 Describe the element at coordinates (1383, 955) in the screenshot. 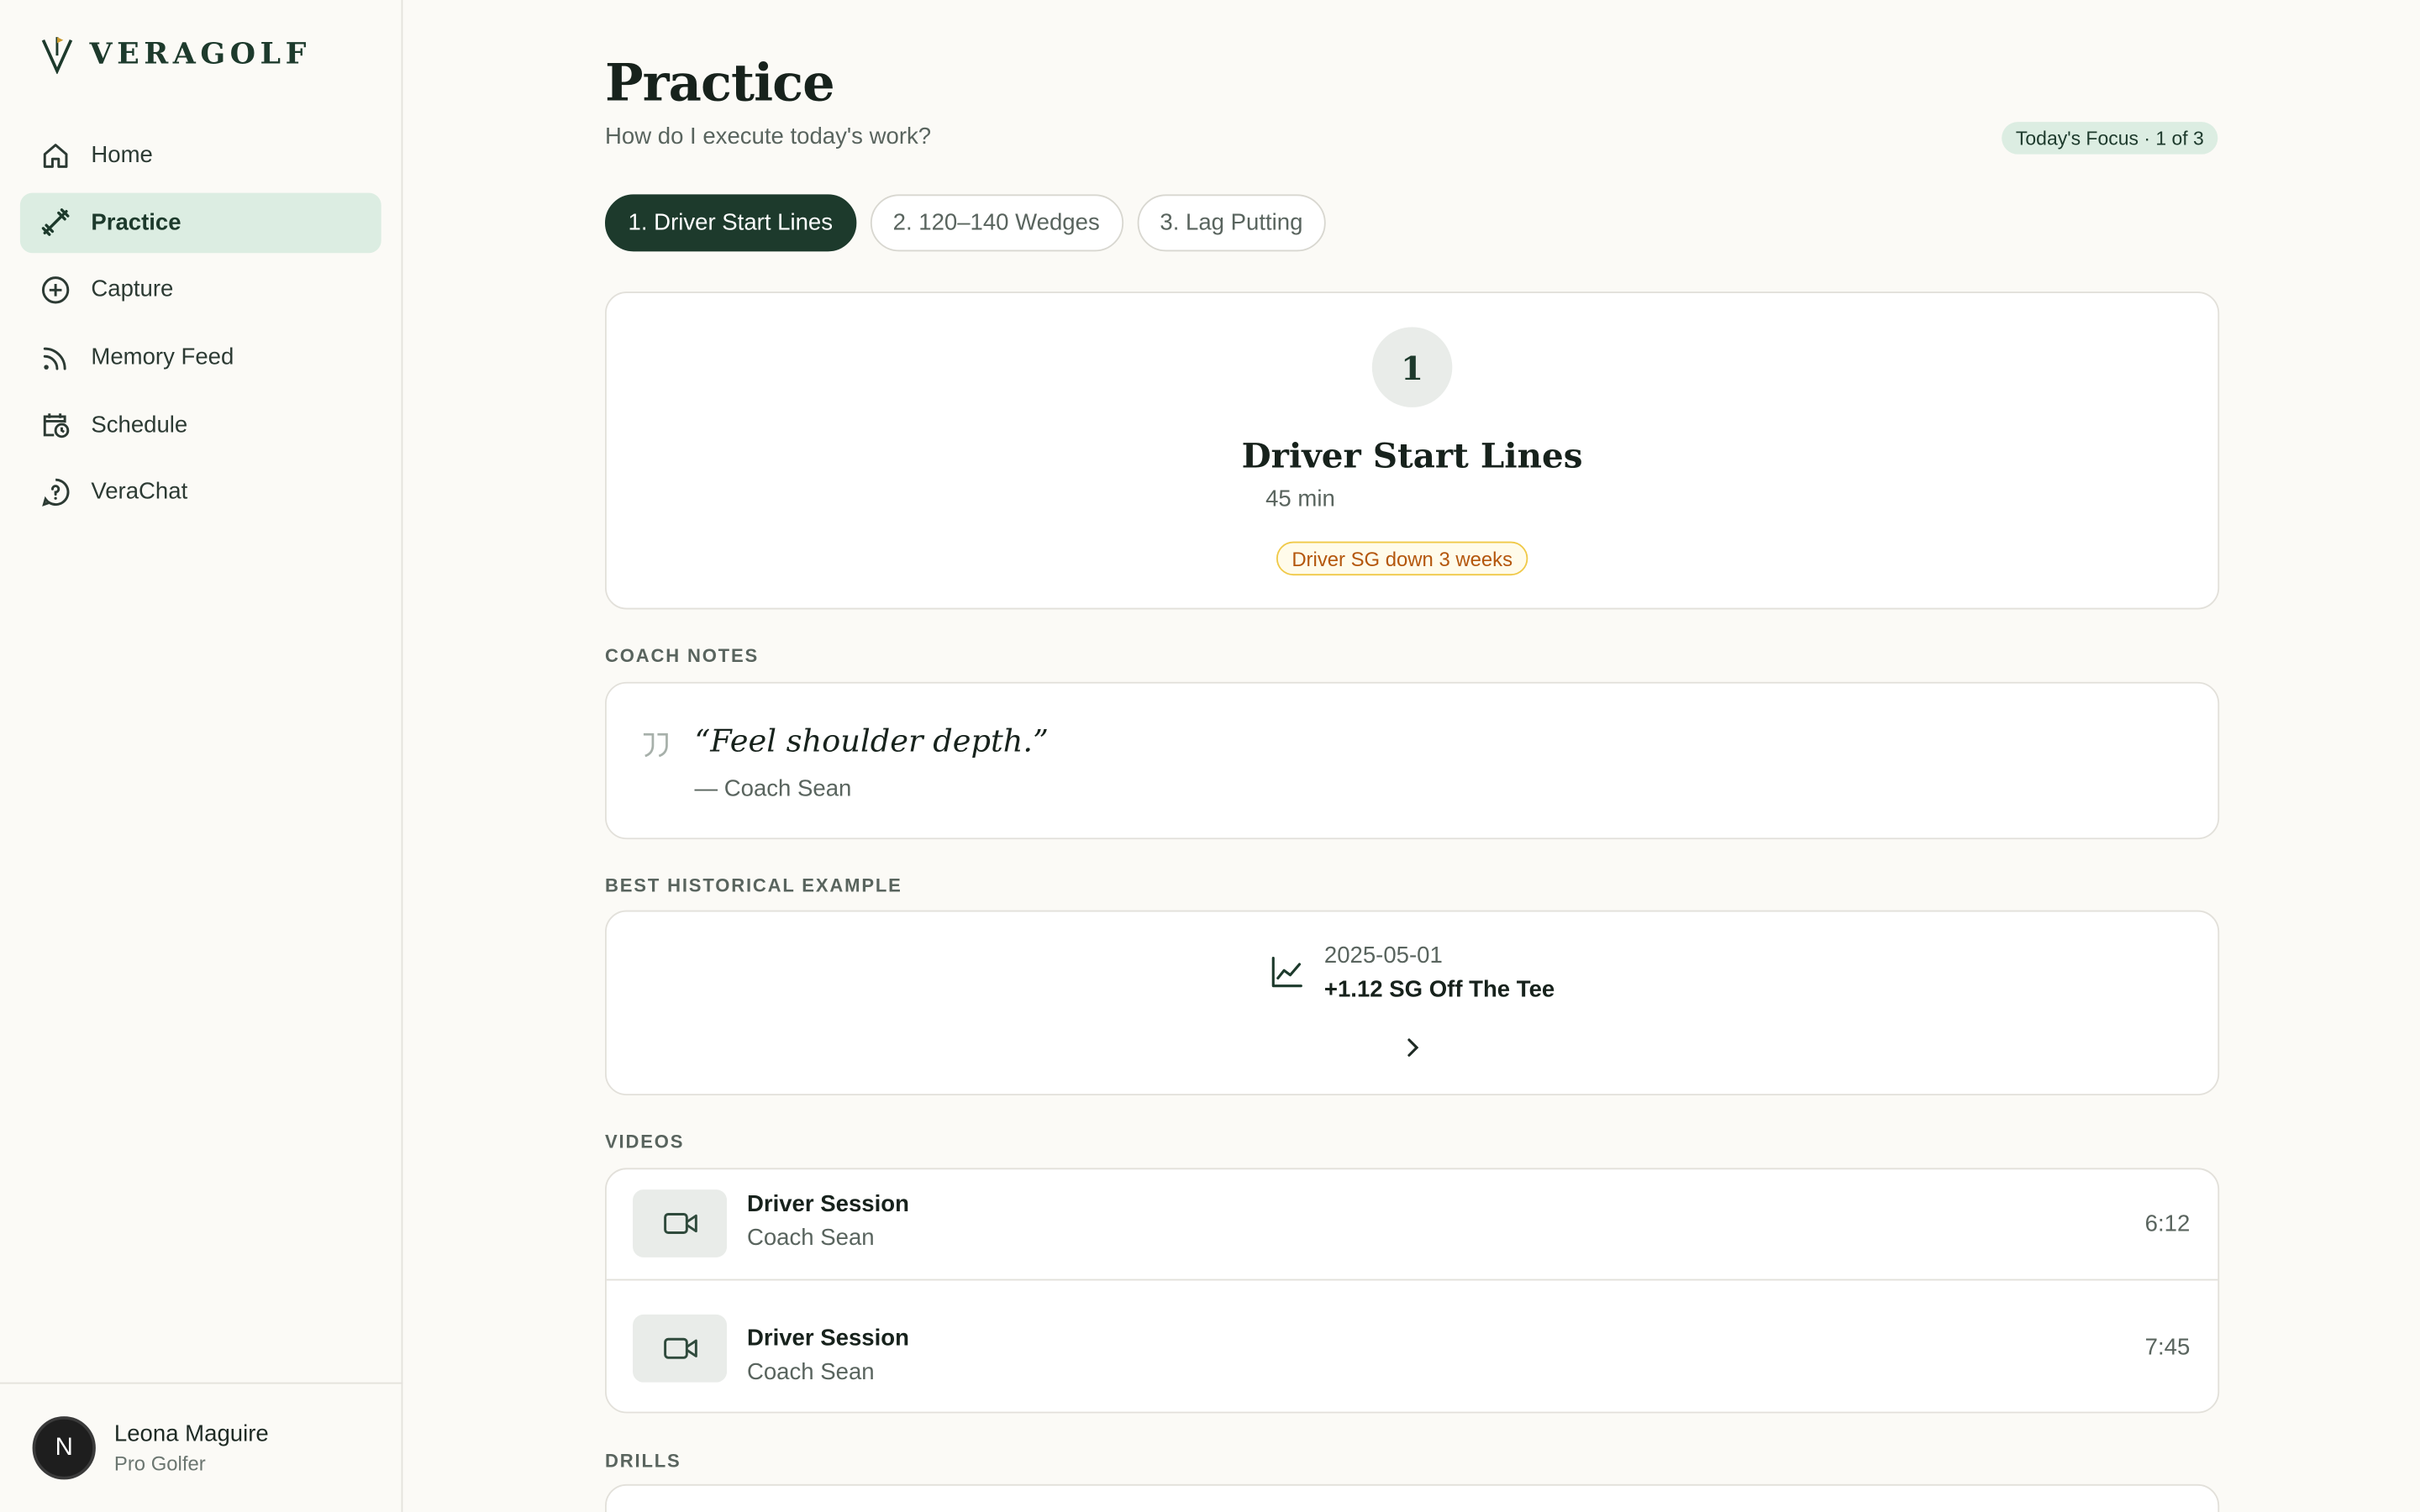

I see `history-date: 2025-05-01` at that location.